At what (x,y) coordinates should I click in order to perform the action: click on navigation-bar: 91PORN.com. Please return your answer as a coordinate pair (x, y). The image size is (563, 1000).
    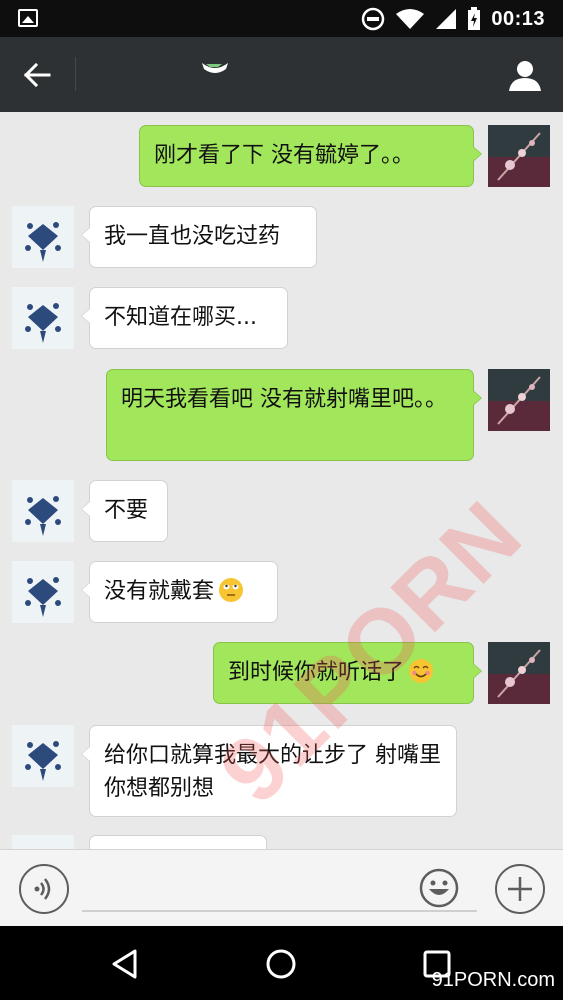
    Looking at the image, I should click on (281, 963).